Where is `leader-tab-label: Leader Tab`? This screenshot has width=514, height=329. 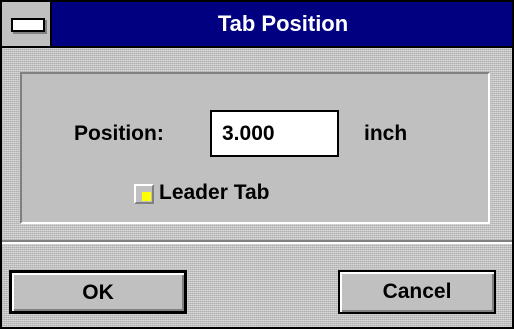 leader-tab-label: Leader Tab is located at coordinates (214, 193).